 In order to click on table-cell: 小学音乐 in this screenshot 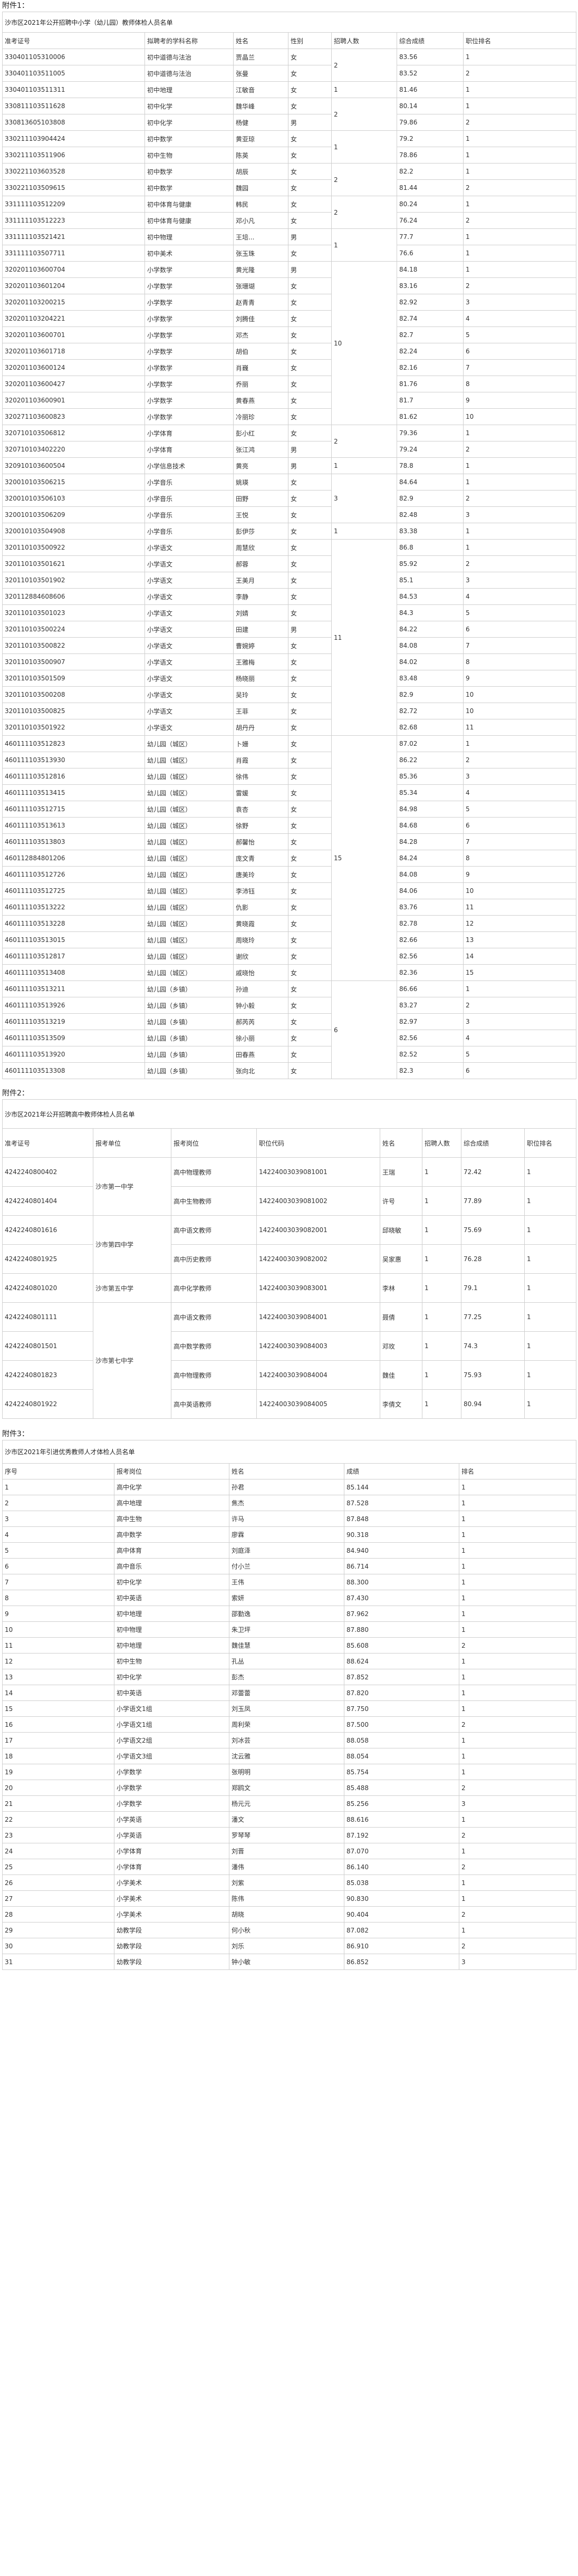, I will do `click(189, 515)`.